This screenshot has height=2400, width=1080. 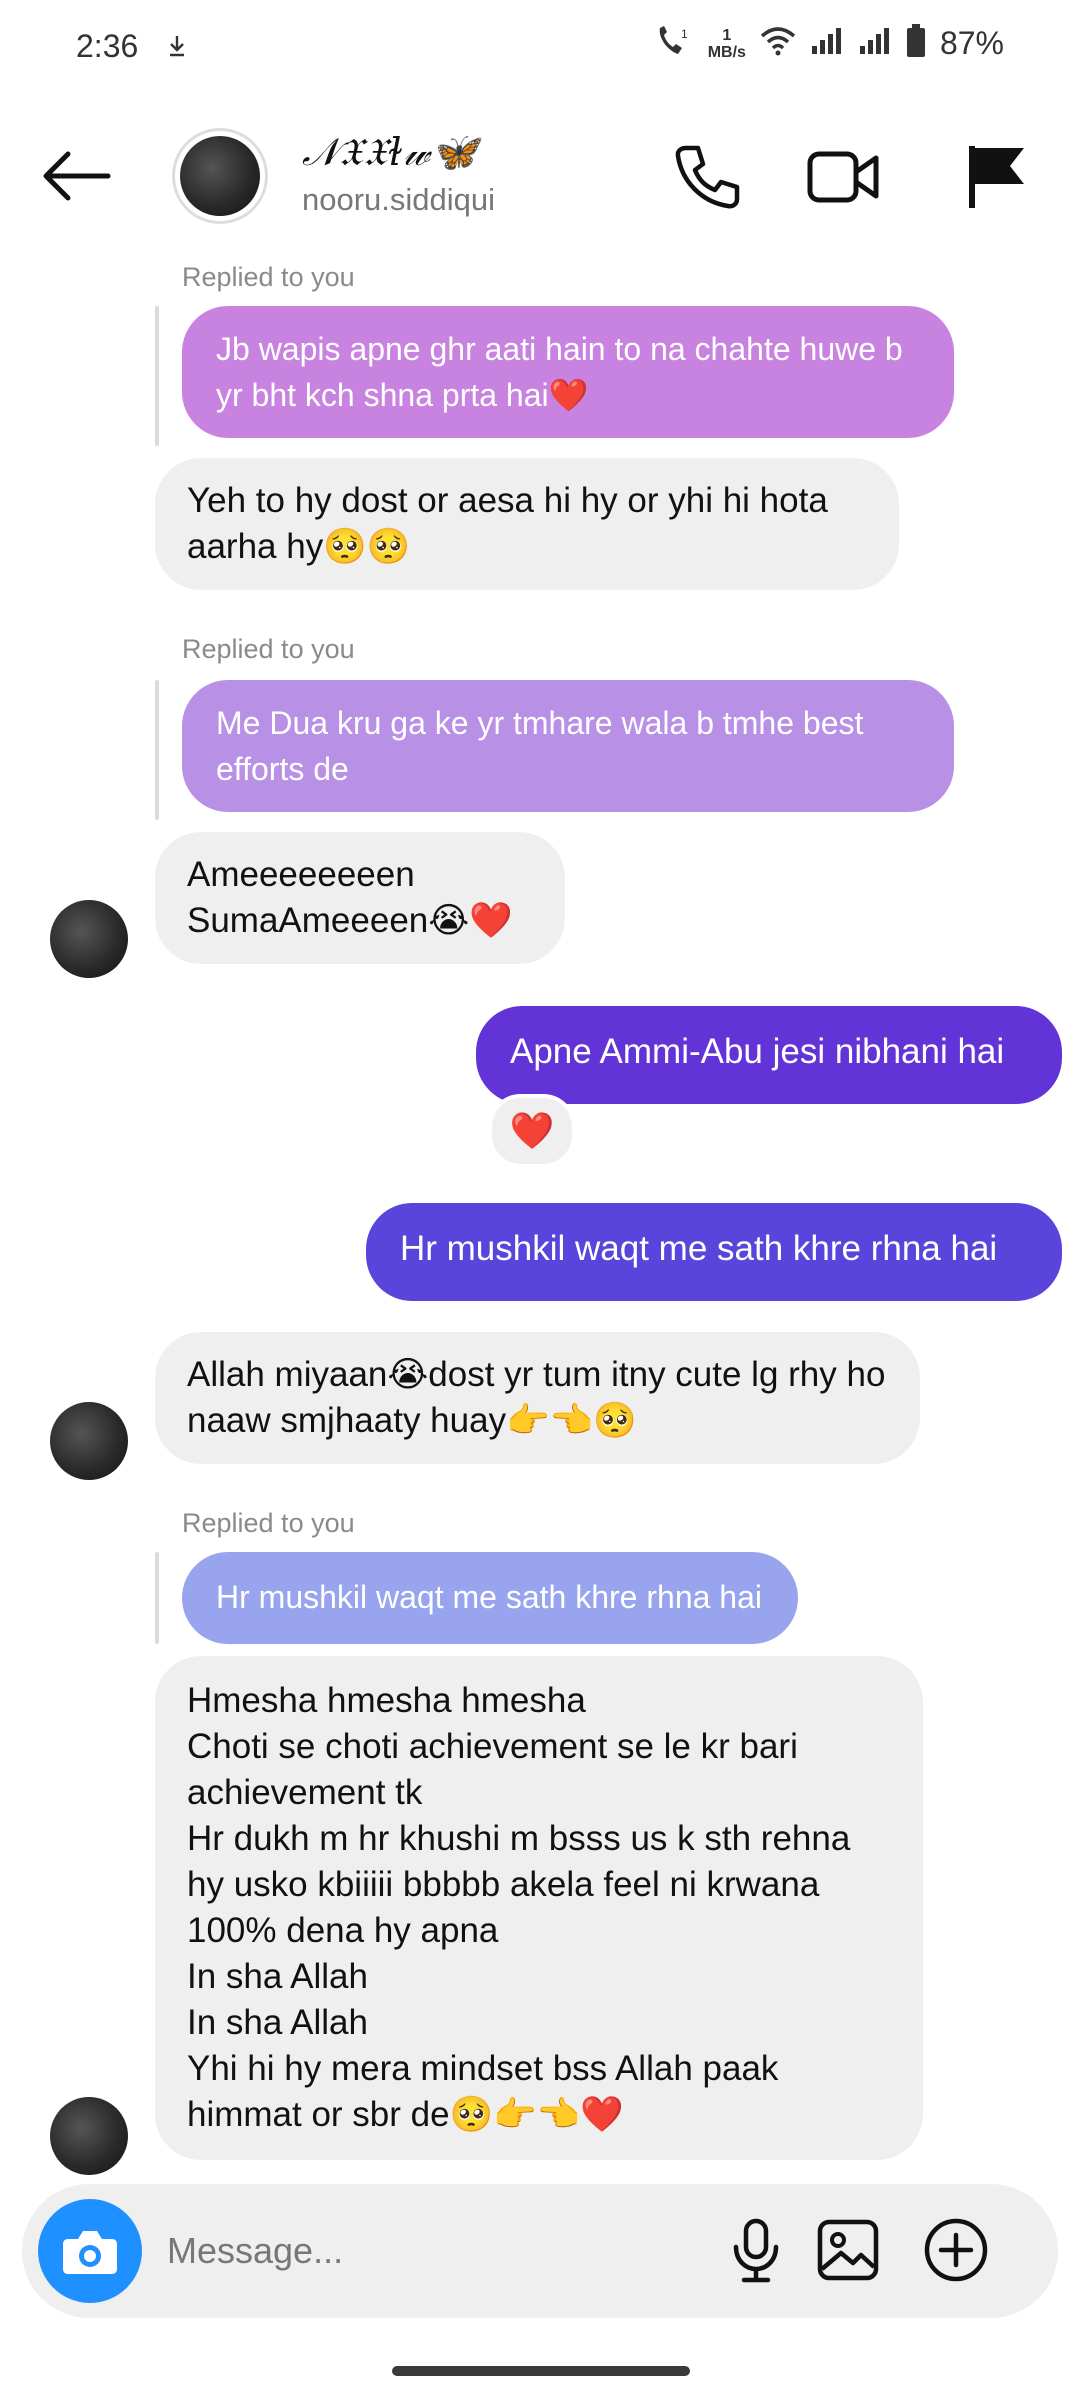 I want to click on contact-username: nooru.siddiqui, so click(x=398, y=200).